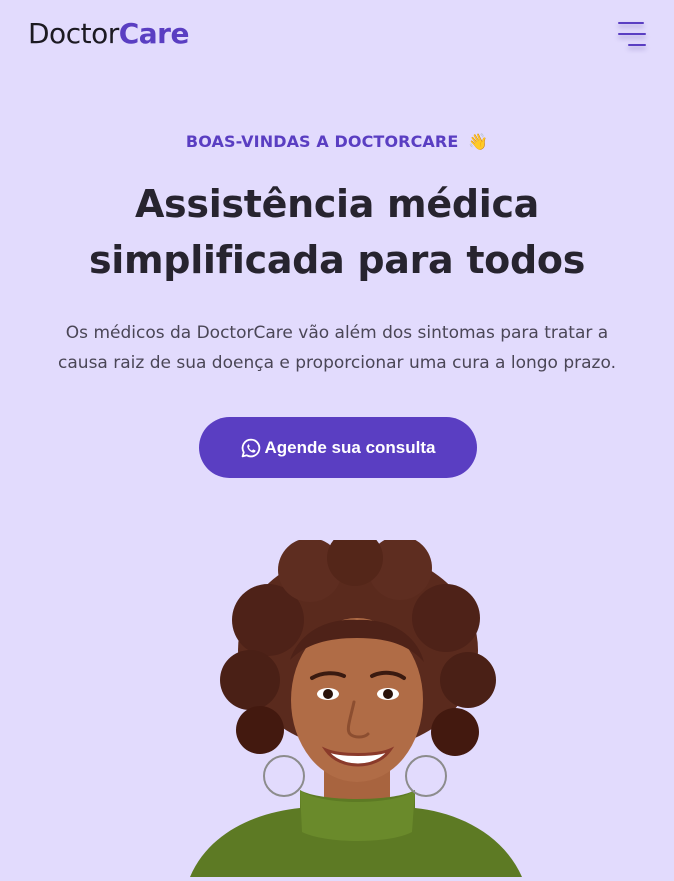 Image resolution: width=674 pixels, height=881 pixels. What do you see at coordinates (73, 33) in the screenshot?
I see `logo-primary: Doctor` at bounding box center [73, 33].